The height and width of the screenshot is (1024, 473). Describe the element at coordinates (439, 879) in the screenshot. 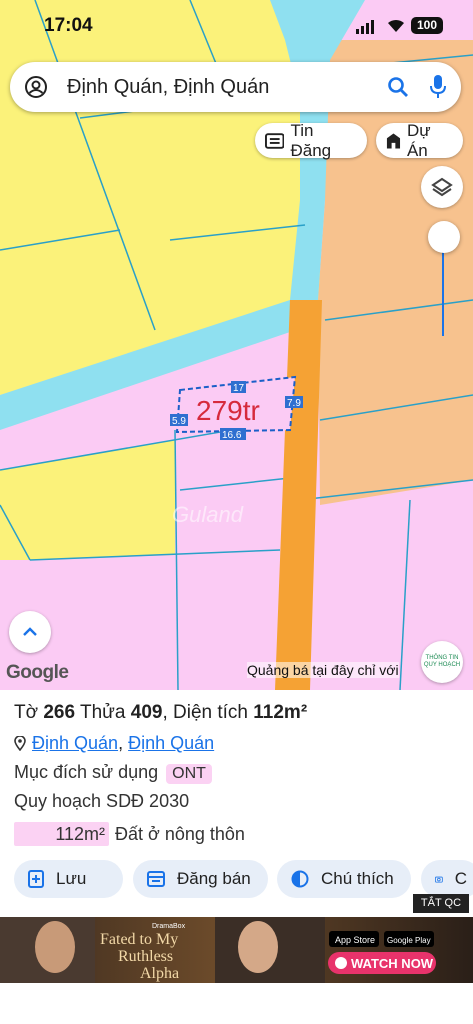

I see `camera-icon` at that location.